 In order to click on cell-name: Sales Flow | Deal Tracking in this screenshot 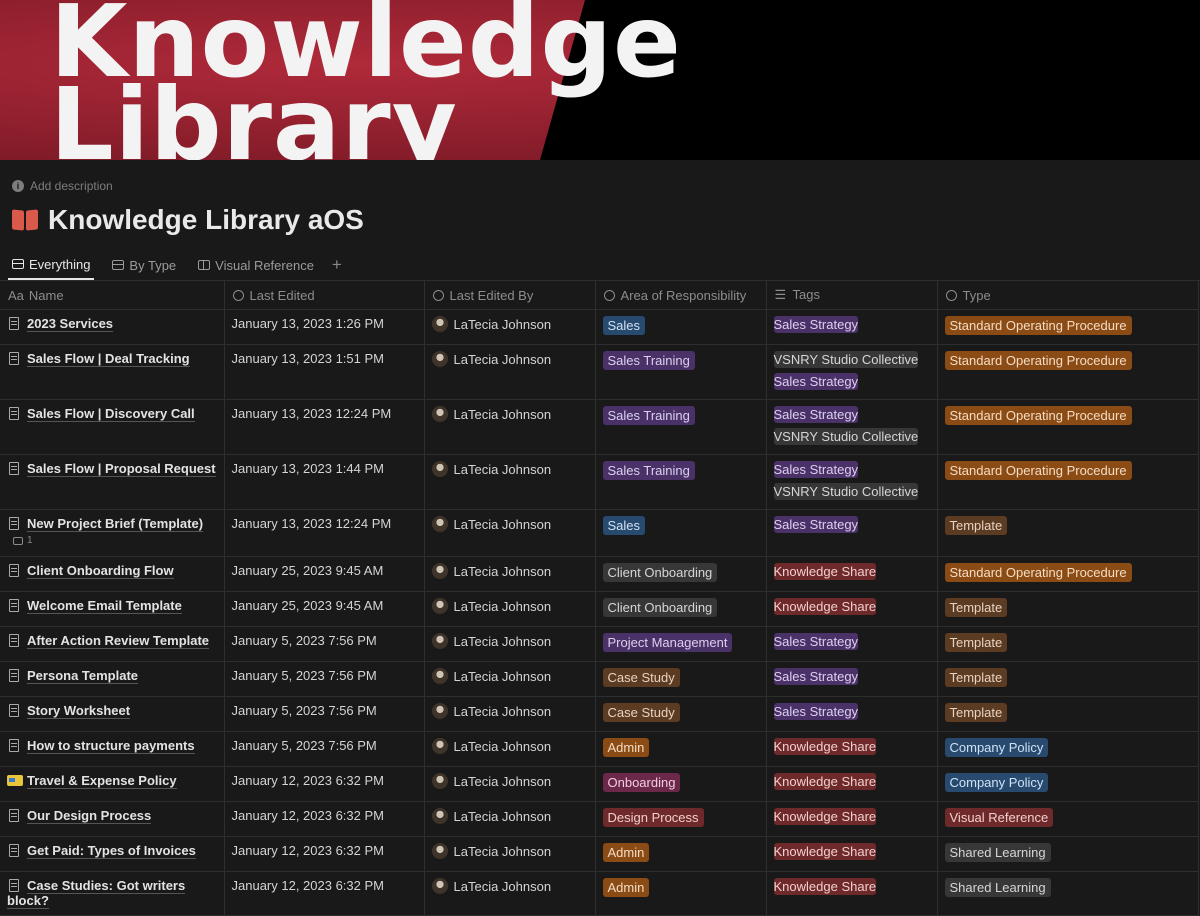, I will do `click(112, 372)`.